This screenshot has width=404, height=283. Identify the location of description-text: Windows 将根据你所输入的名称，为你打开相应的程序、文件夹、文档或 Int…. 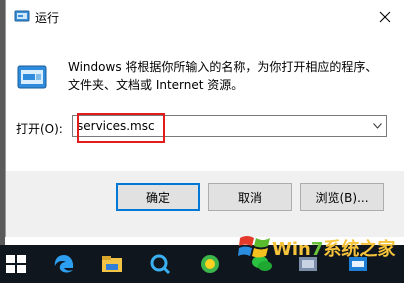
(223, 76).